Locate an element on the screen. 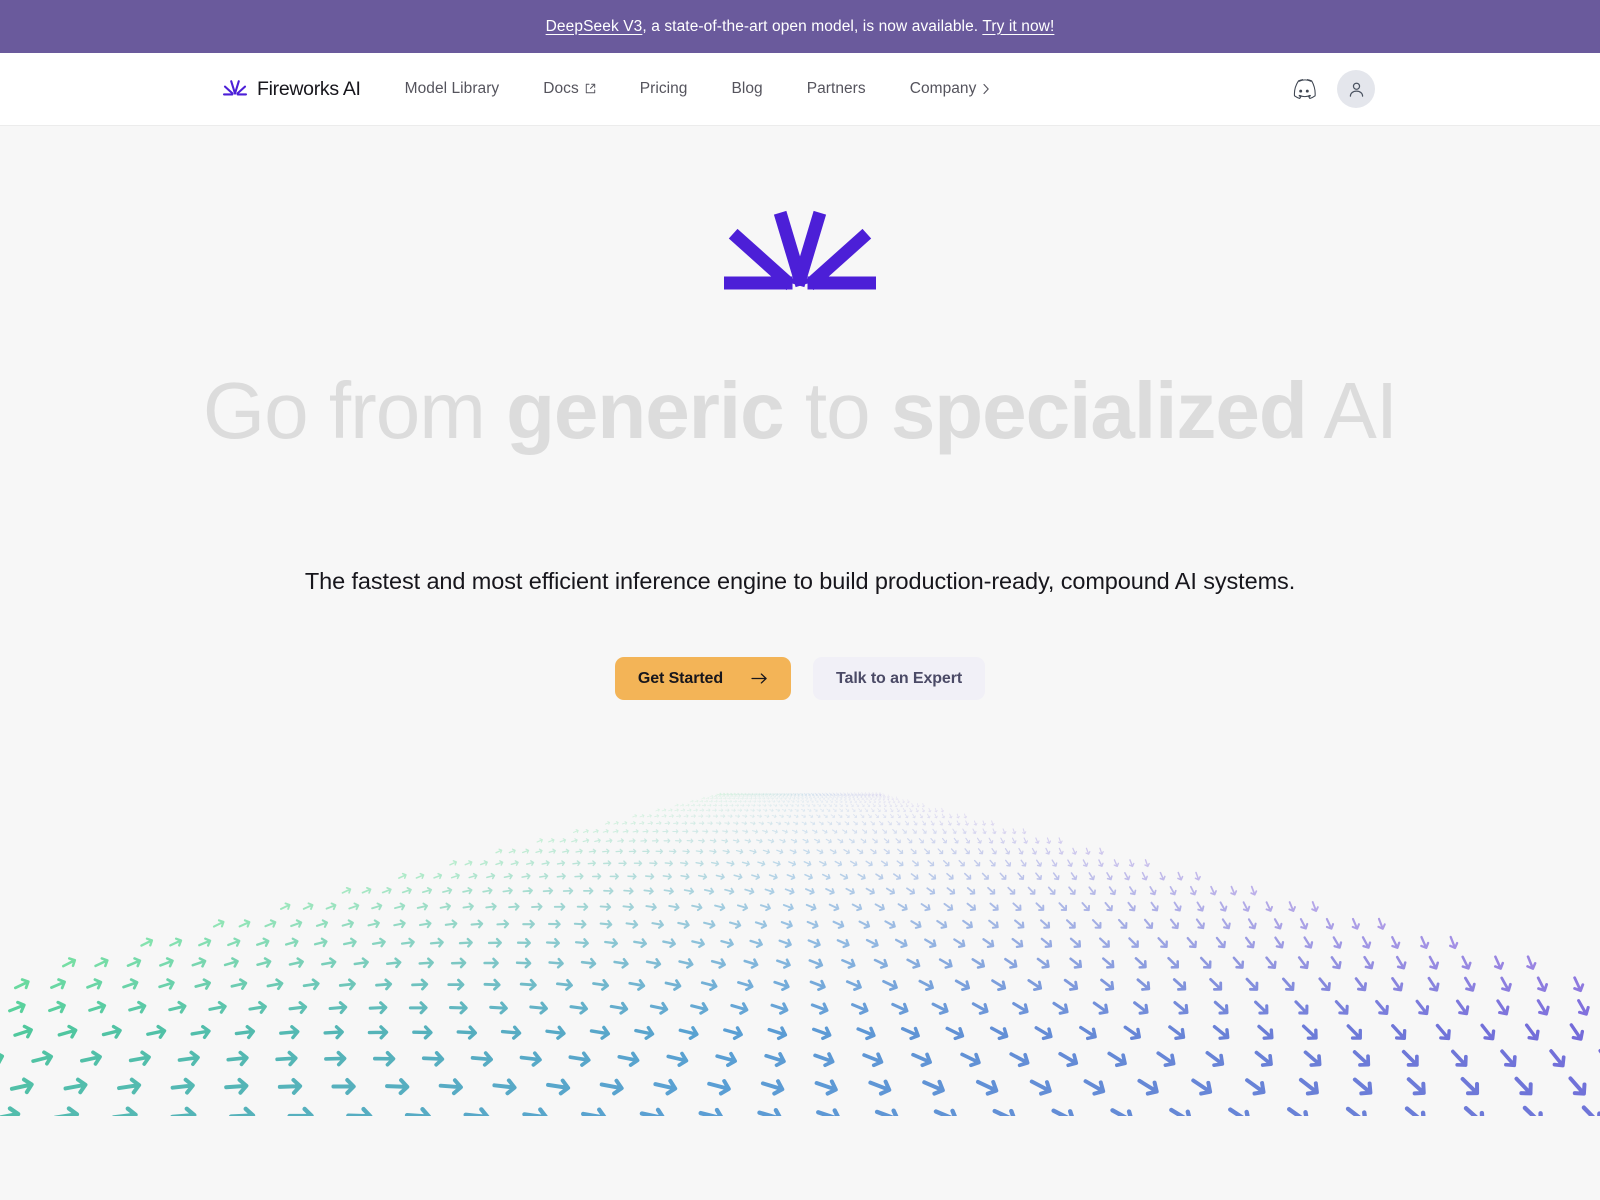 The image size is (1600, 1200). nav-item-pricing: Pricing is located at coordinates (664, 89).